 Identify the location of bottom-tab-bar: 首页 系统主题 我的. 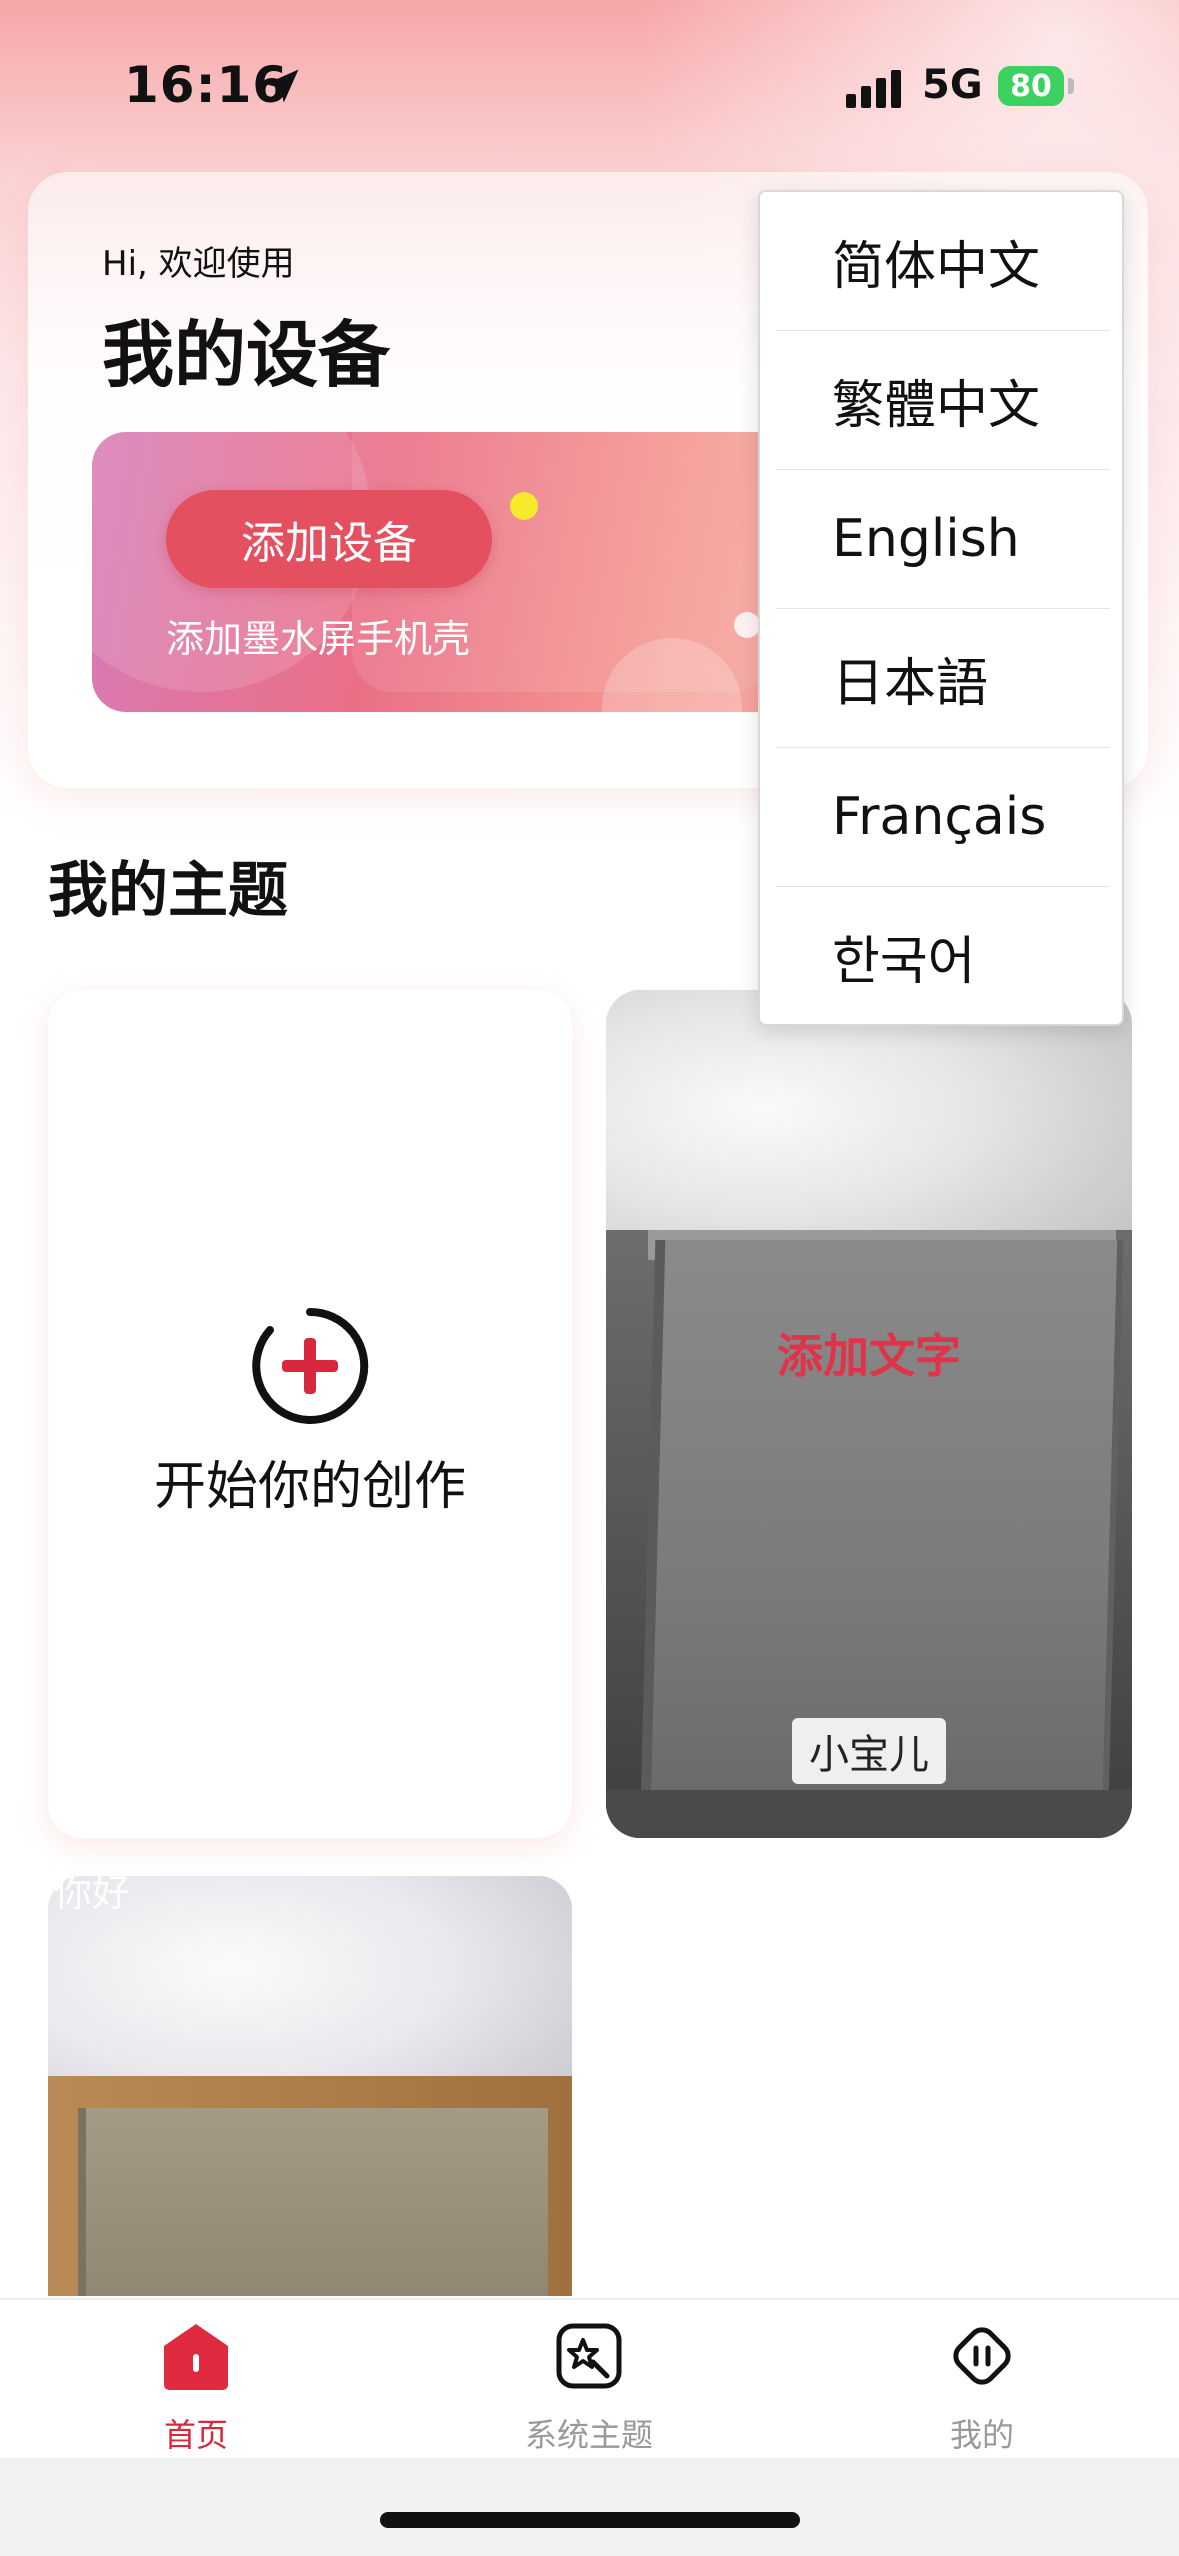
(589, 2378).